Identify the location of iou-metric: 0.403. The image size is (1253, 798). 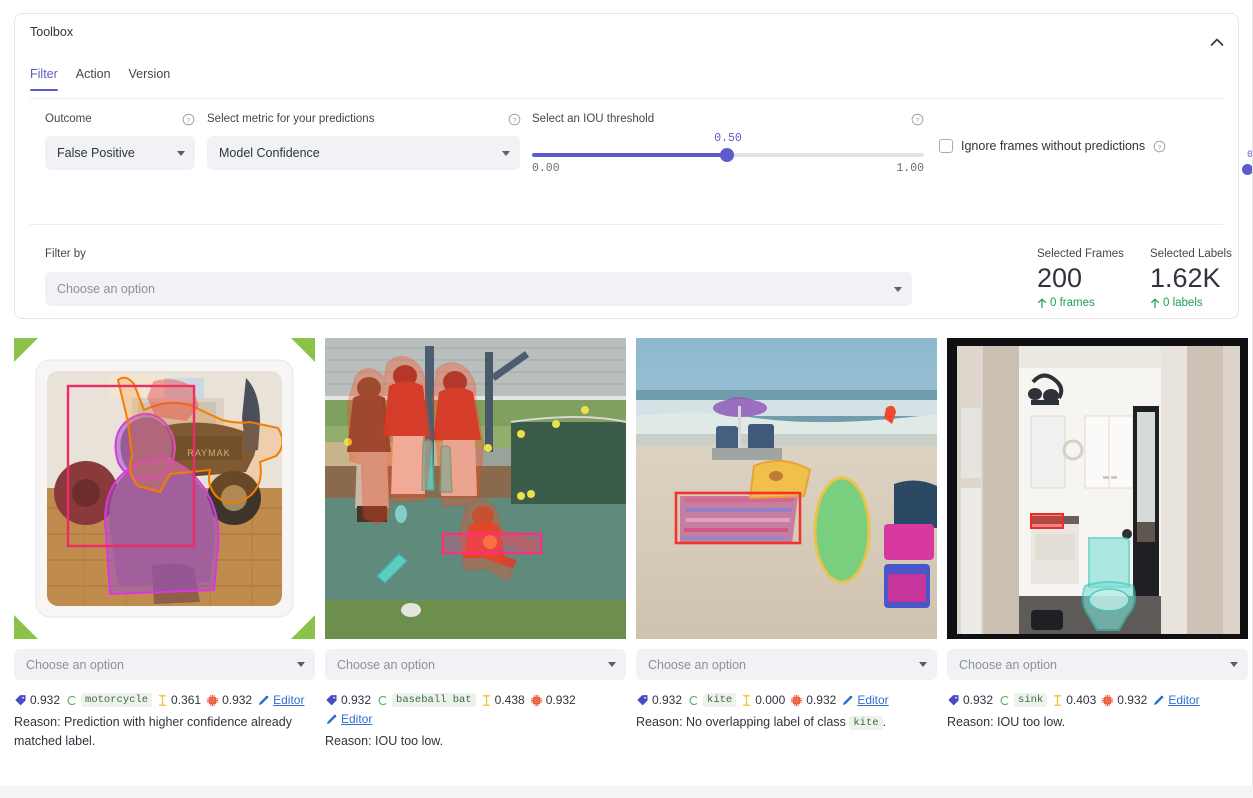
(1074, 700).